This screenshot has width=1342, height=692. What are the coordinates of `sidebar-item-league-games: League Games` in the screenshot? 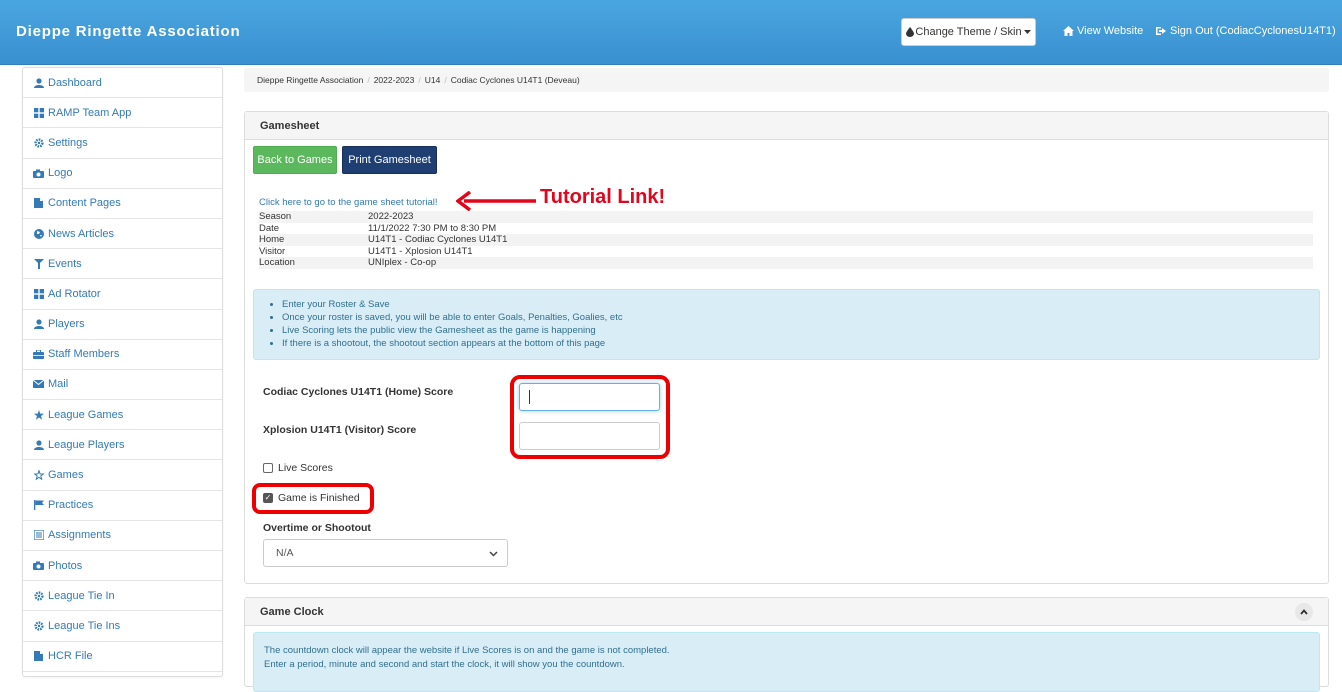 It's located at (122, 415).